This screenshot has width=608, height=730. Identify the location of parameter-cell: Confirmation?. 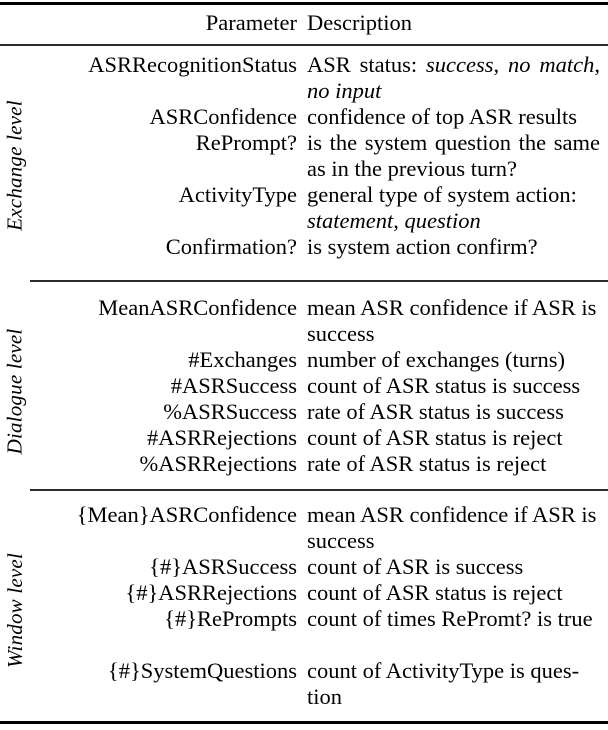
(231, 246).